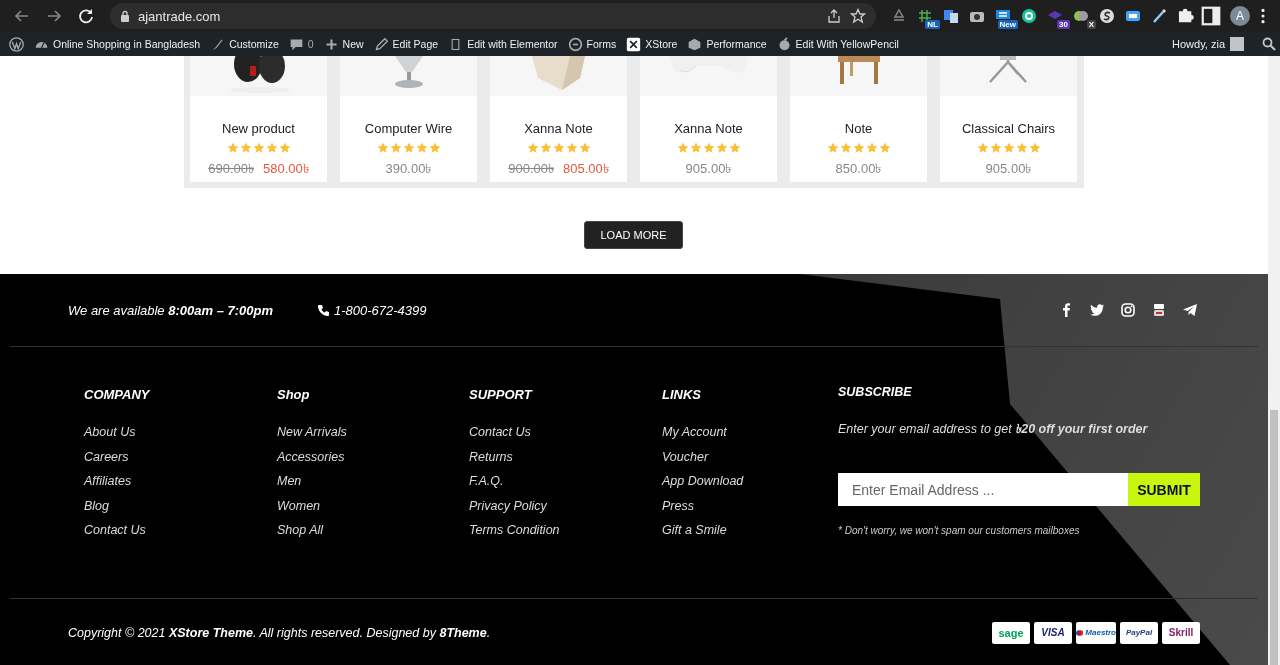 This screenshot has height=665, width=1280. Describe the element at coordinates (993, 429) in the screenshot. I see `subscribe-text: Enter your email address to get ৳20 off your first order` at that location.